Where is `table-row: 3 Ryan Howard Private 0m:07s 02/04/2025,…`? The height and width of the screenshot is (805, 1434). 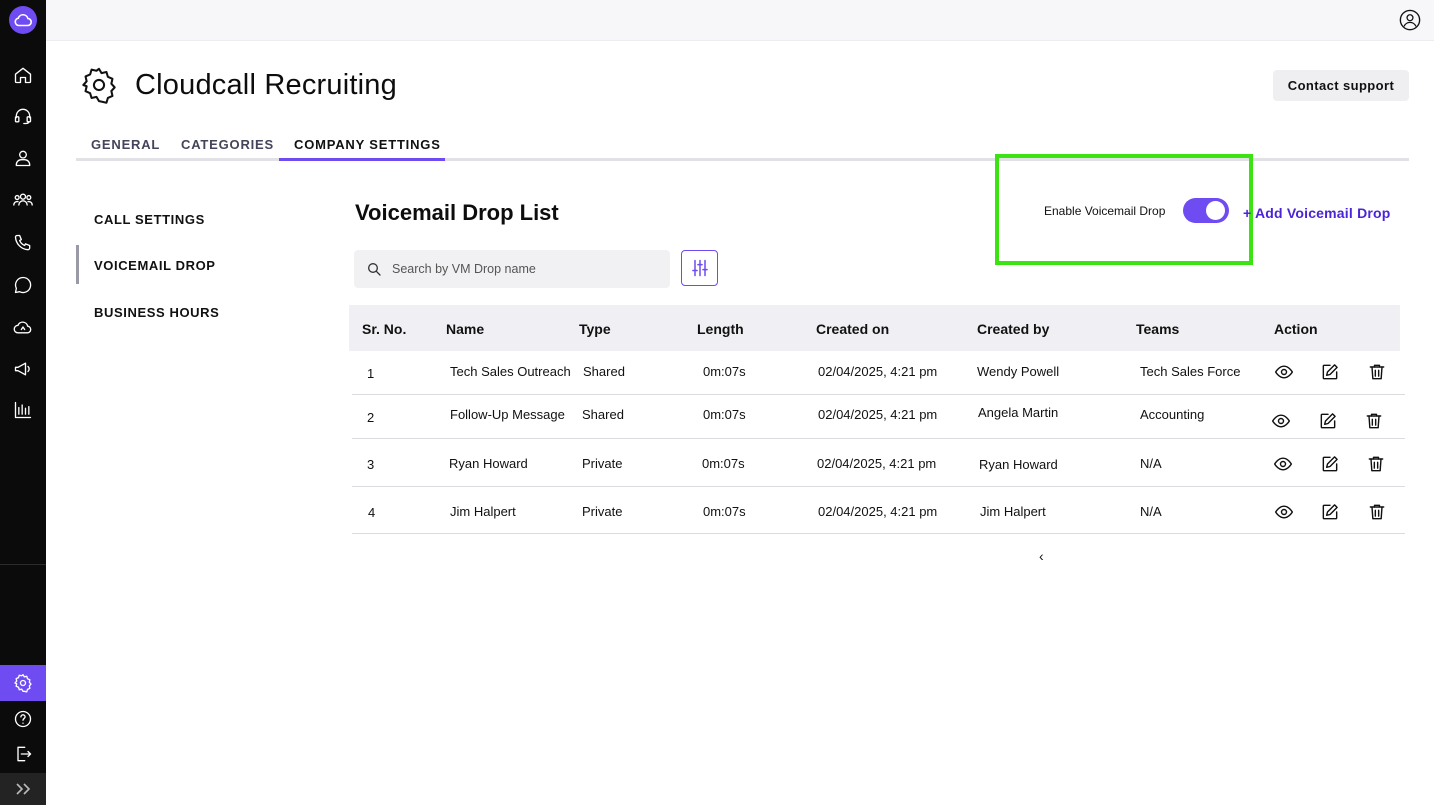 table-row: 3 Ryan Howard Private 0m:07s 02/04/2025,… is located at coordinates (878, 463).